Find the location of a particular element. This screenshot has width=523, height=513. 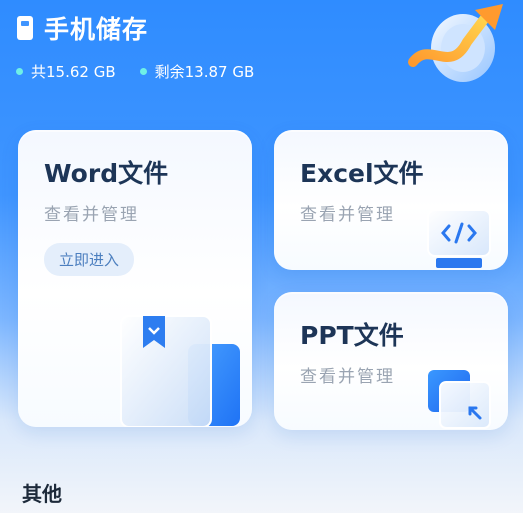

phone-icon is located at coordinates (25, 28).